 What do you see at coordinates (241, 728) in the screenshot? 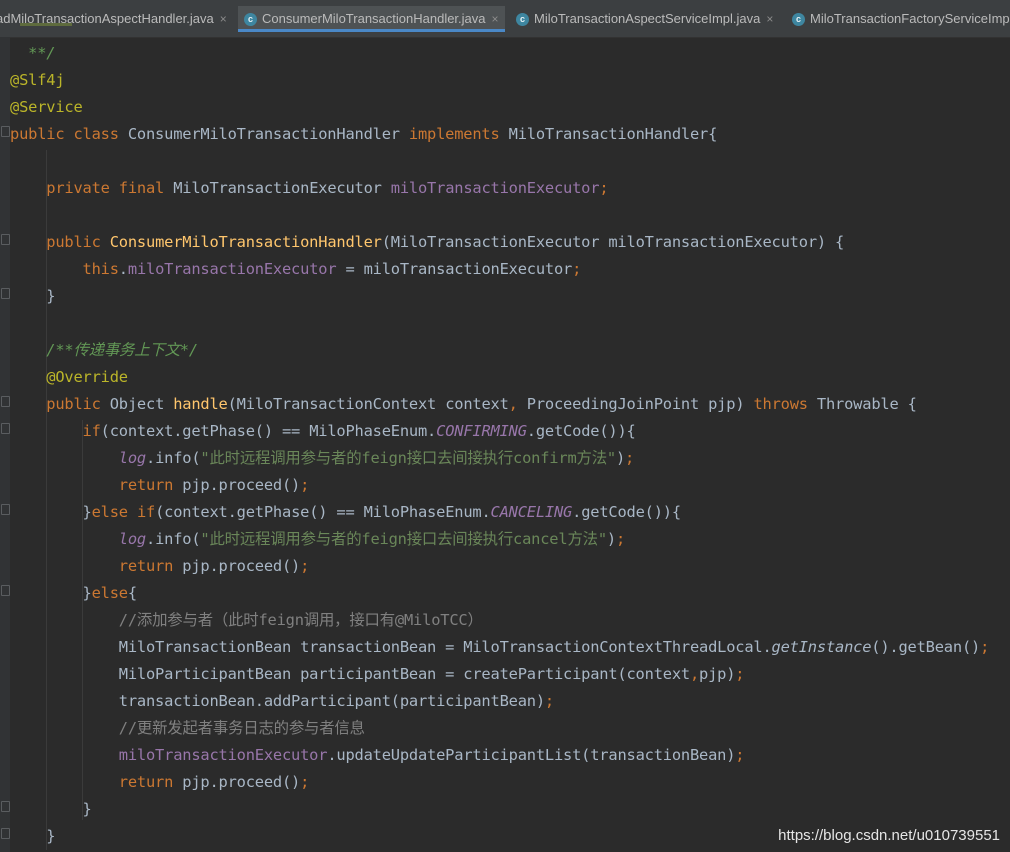
I see `code-line: //更新发起者事务日志的参与者信息` at bounding box center [241, 728].